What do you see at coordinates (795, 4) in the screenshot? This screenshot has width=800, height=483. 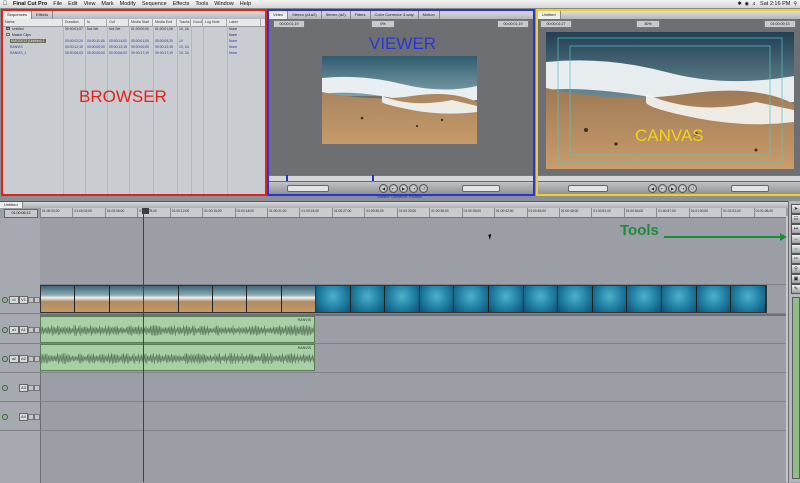 I see `spotlight-icon: ⚲` at bounding box center [795, 4].